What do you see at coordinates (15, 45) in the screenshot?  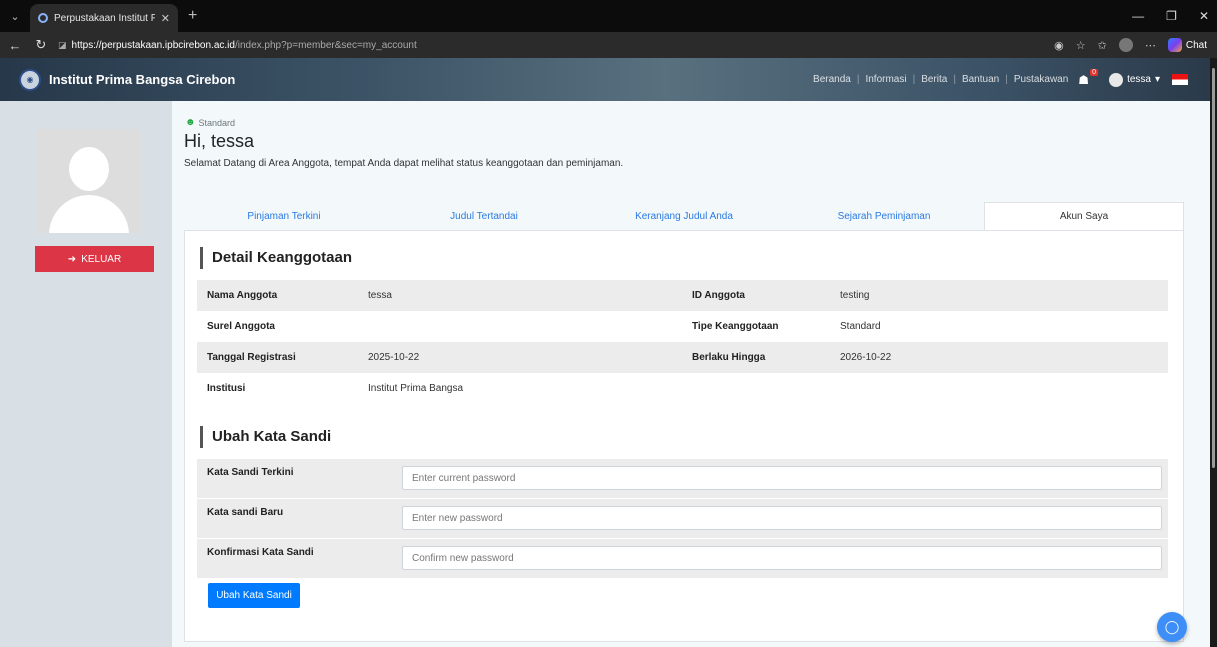 I see `back-arrow-icon: ←` at bounding box center [15, 45].